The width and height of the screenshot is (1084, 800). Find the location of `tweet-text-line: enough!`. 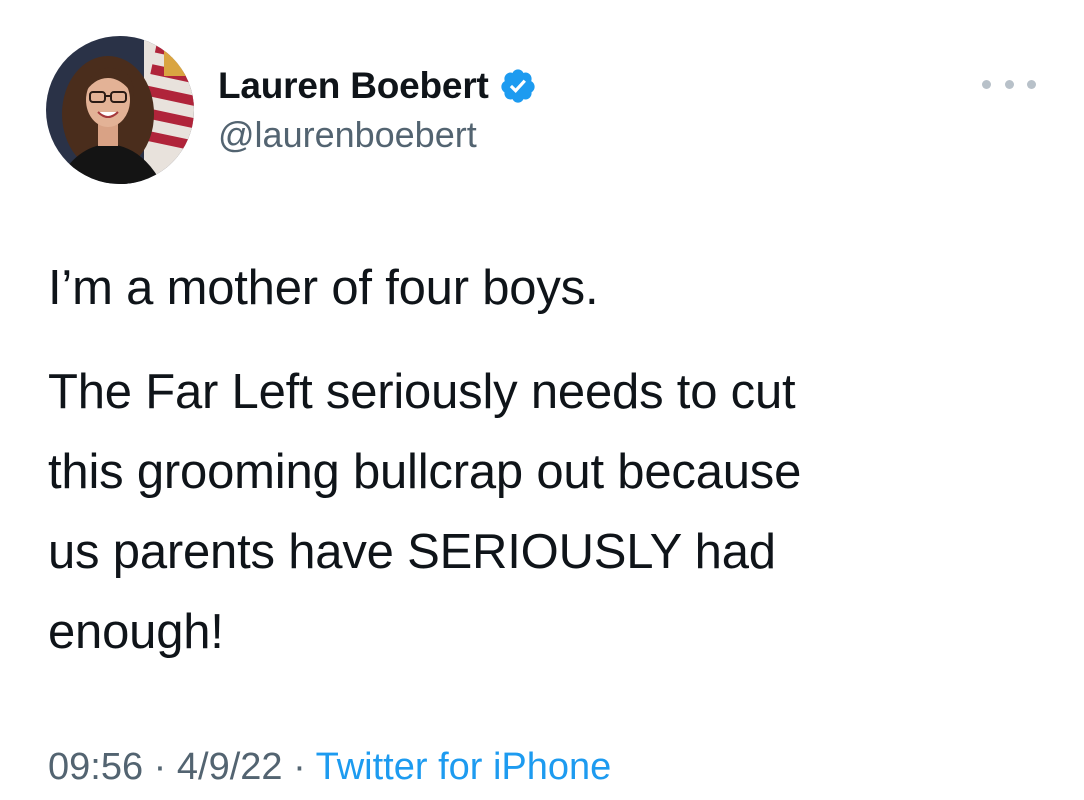

tweet-text-line: enough! is located at coordinates (136, 632).